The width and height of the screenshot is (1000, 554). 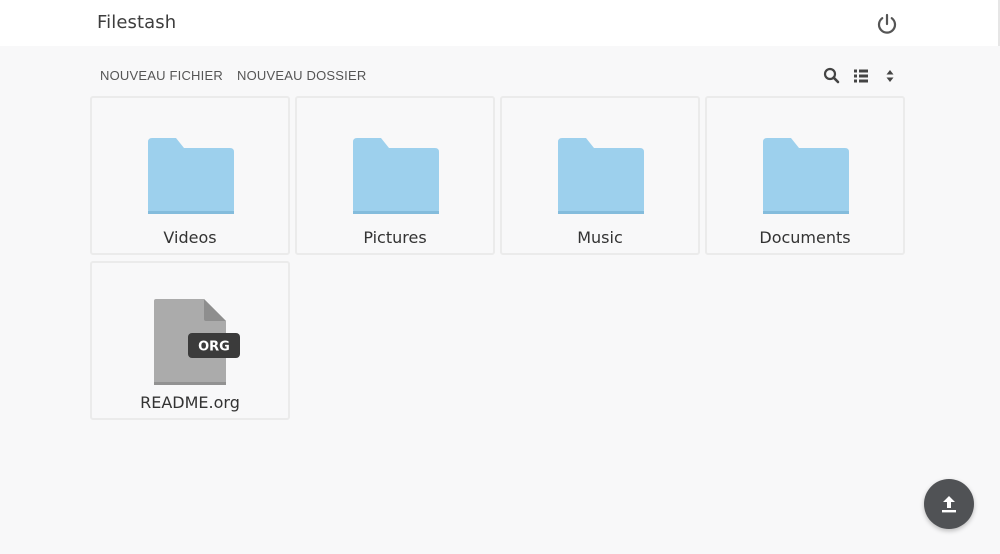 What do you see at coordinates (395, 237) in the screenshot?
I see `file-name: Pictures` at bounding box center [395, 237].